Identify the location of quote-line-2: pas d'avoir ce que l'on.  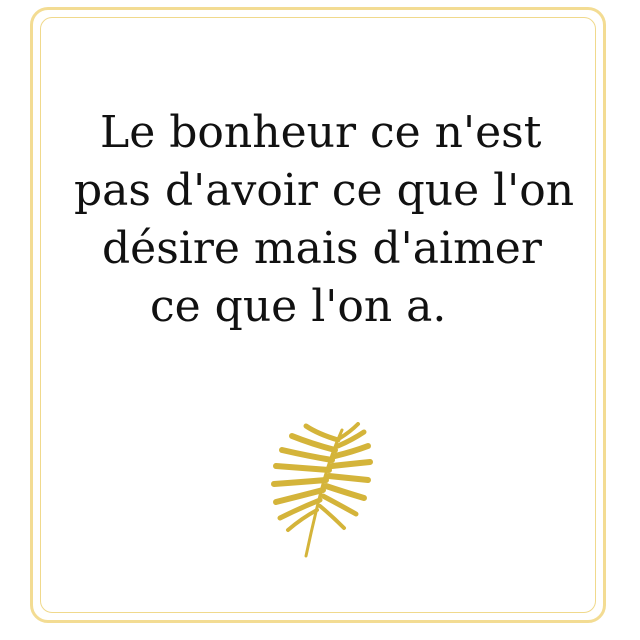
(324, 190).